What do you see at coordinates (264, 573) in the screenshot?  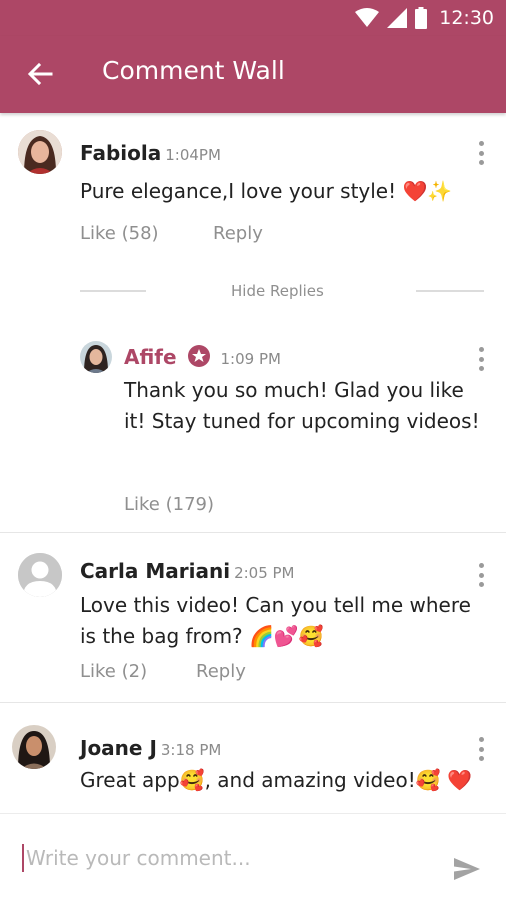 I see `comment-time: 2:05 PM` at bounding box center [264, 573].